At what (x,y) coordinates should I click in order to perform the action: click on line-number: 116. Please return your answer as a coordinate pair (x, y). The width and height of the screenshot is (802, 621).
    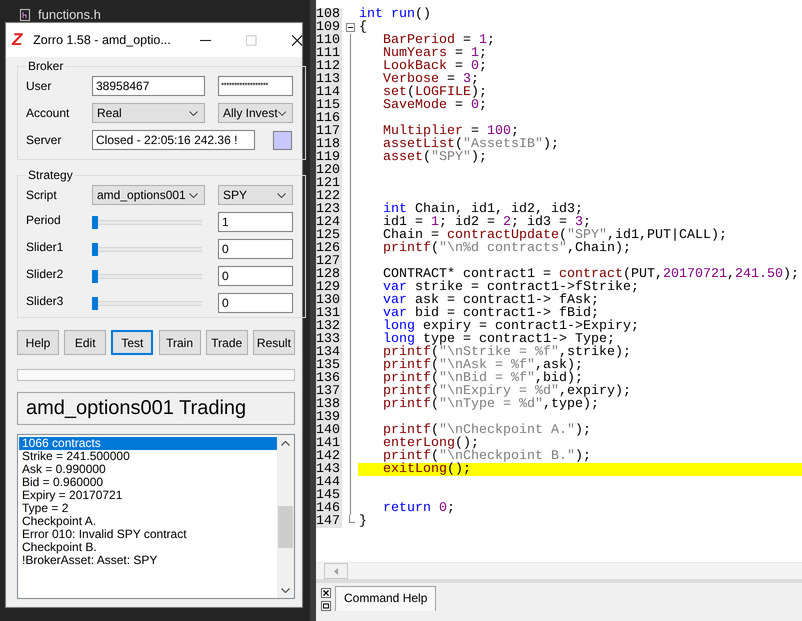
    Looking at the image, I should click on (329, 118).